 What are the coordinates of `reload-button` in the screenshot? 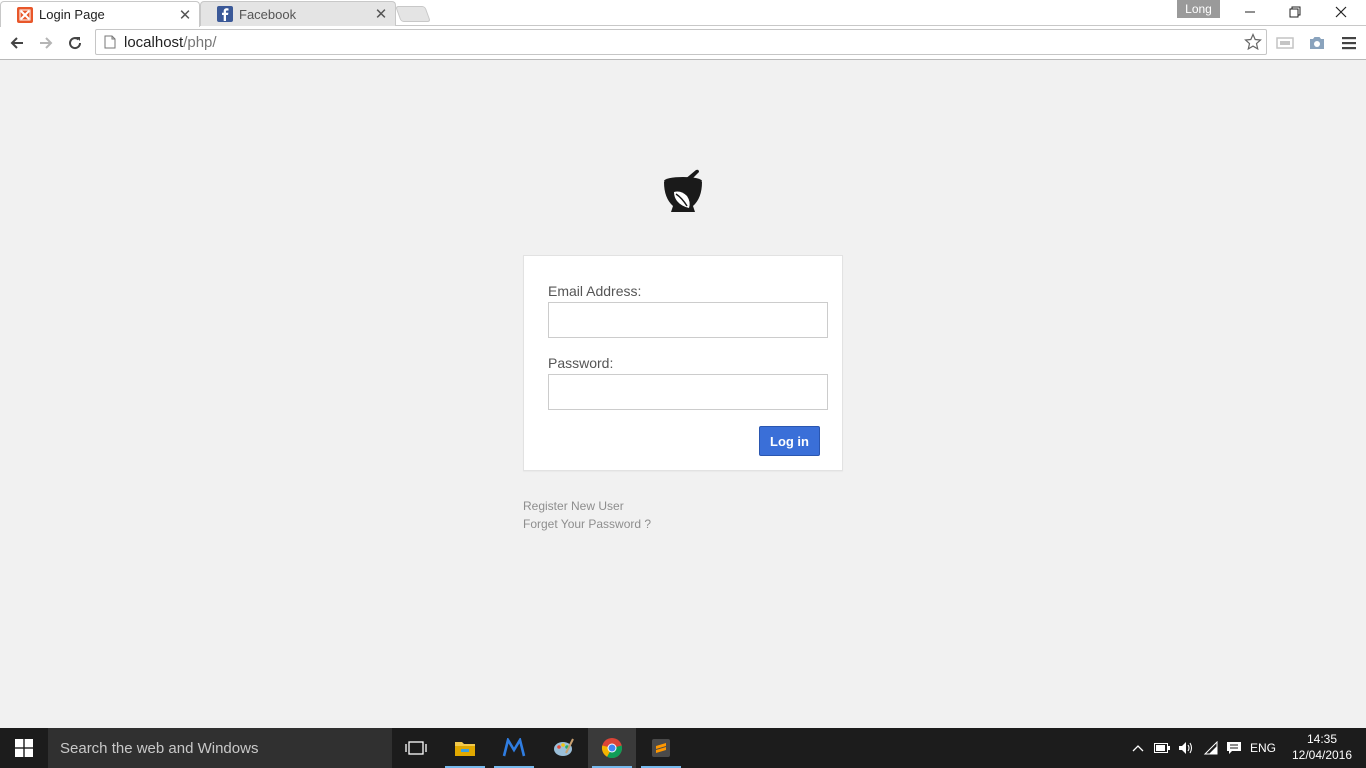 It's located at (75, 43).